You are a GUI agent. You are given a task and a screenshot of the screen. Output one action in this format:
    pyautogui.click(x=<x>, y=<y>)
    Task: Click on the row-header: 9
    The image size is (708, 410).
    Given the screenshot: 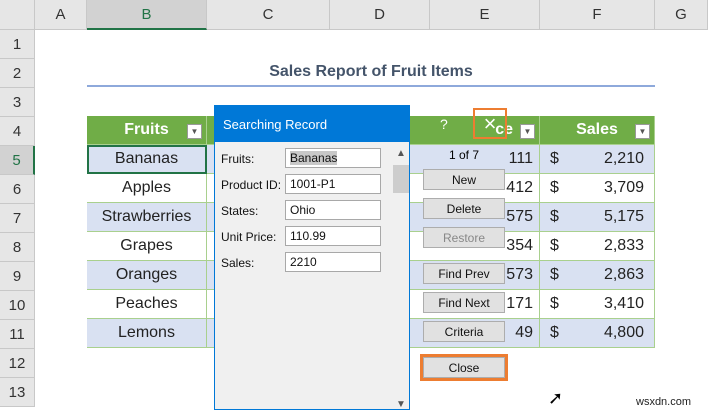 What is the action you would take?
    pyautogui.click(x=17, y=276)
    